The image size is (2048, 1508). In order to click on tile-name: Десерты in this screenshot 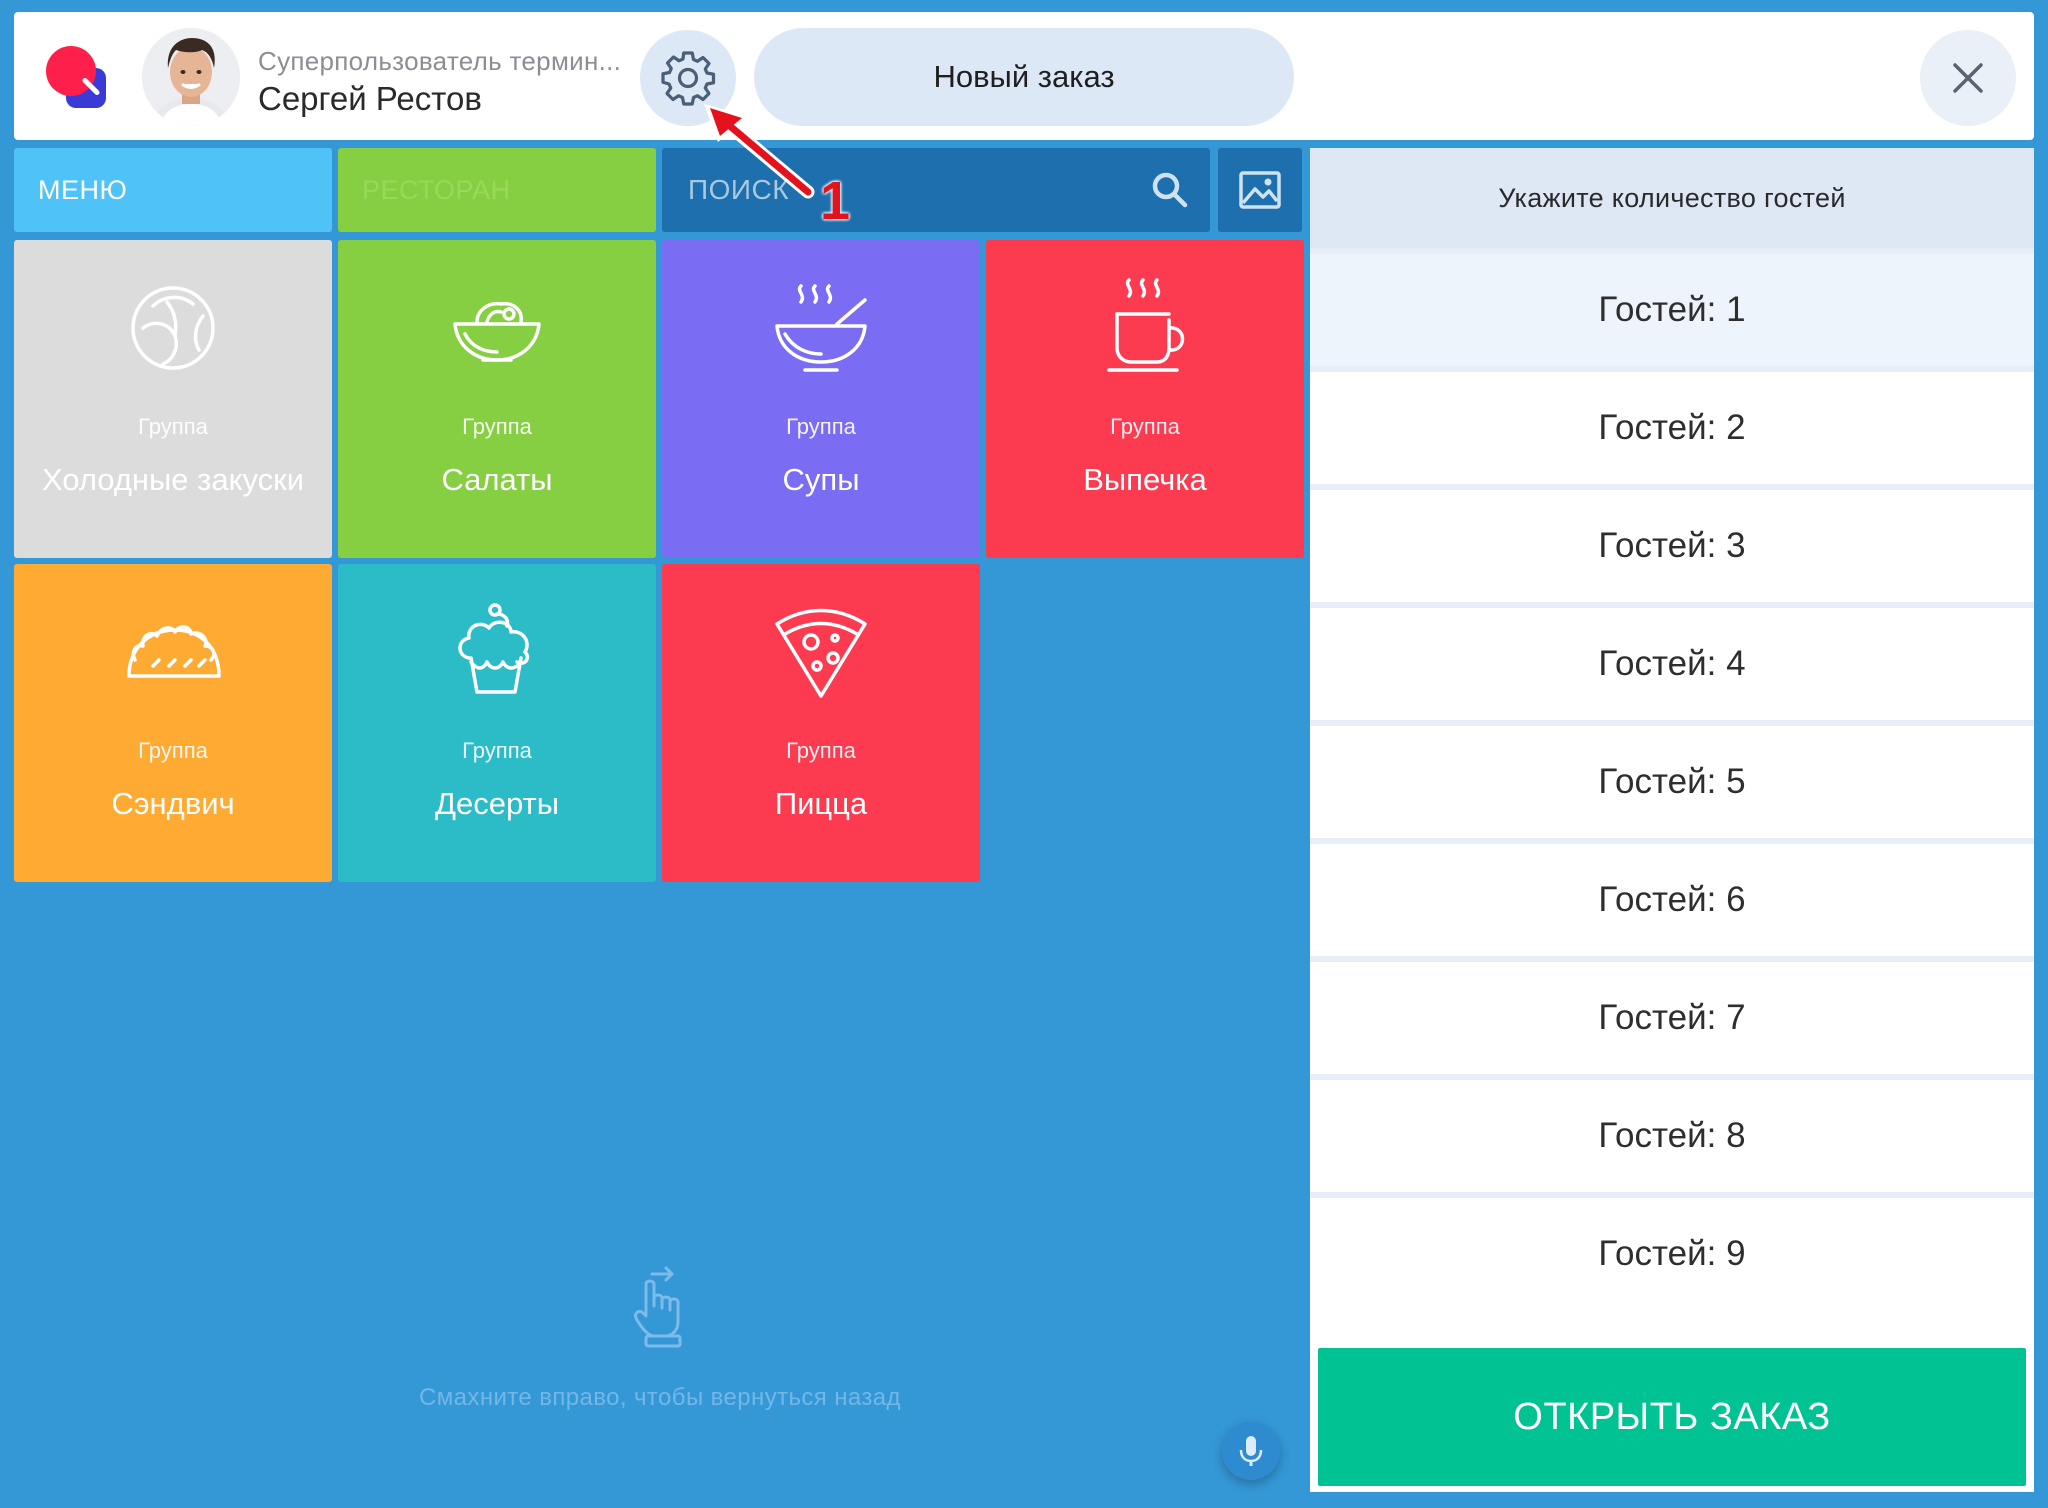, I will do `click(496, 803)`.